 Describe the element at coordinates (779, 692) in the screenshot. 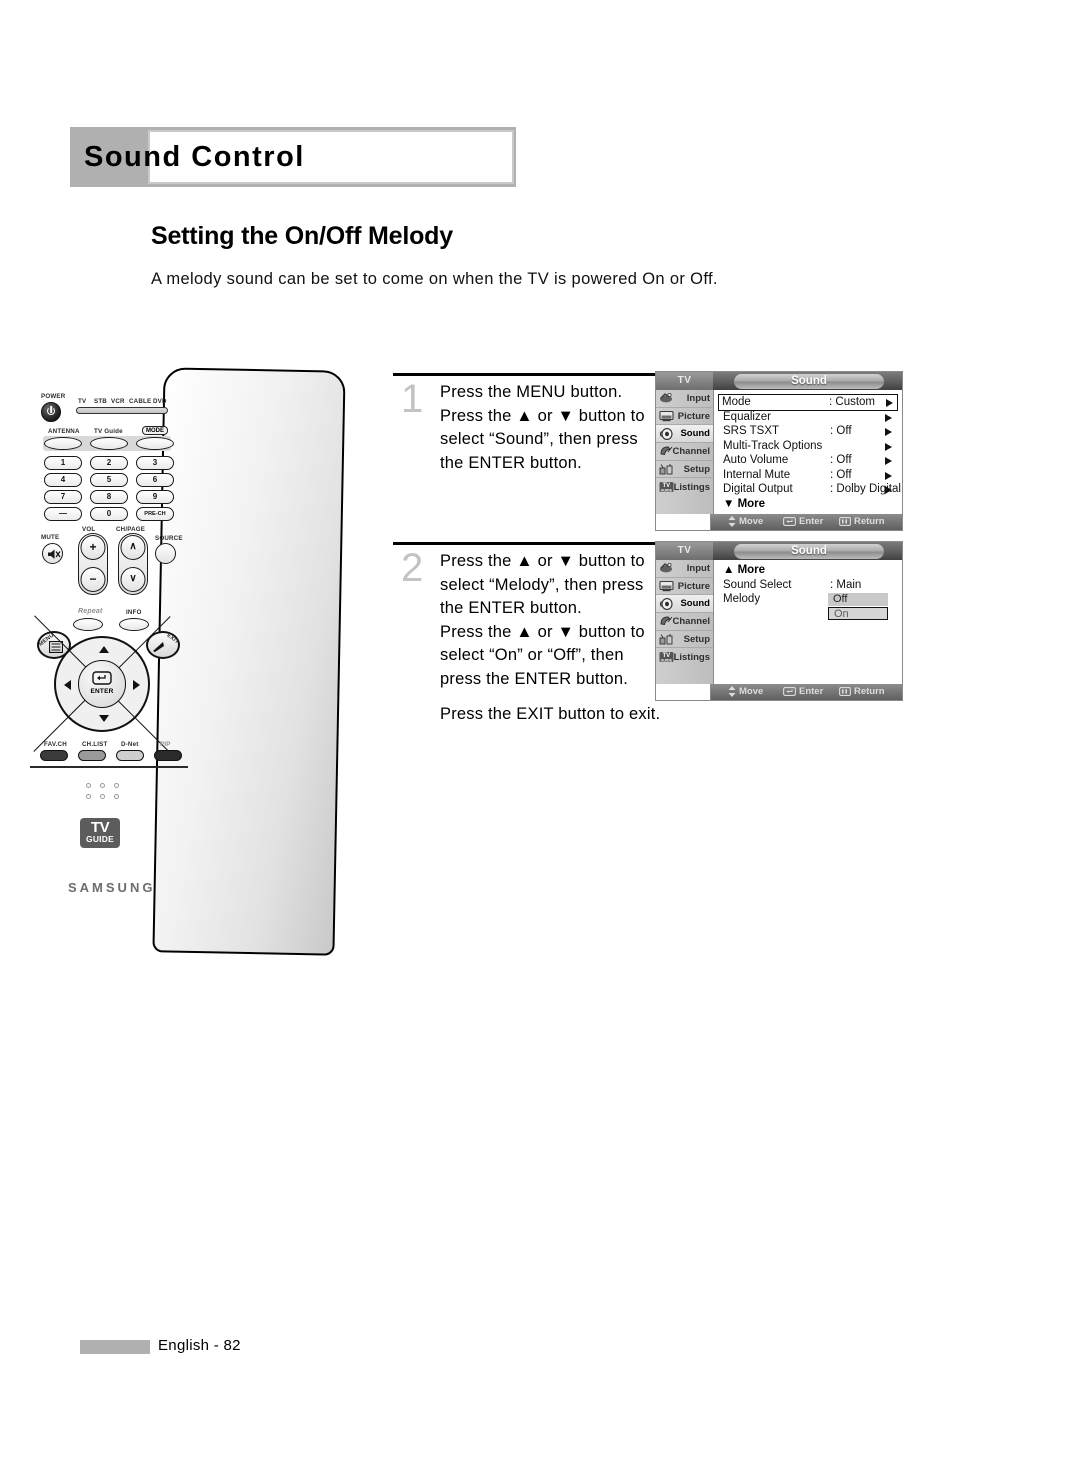

I see `osd-hint-bar: Move Enter Return` at that location.